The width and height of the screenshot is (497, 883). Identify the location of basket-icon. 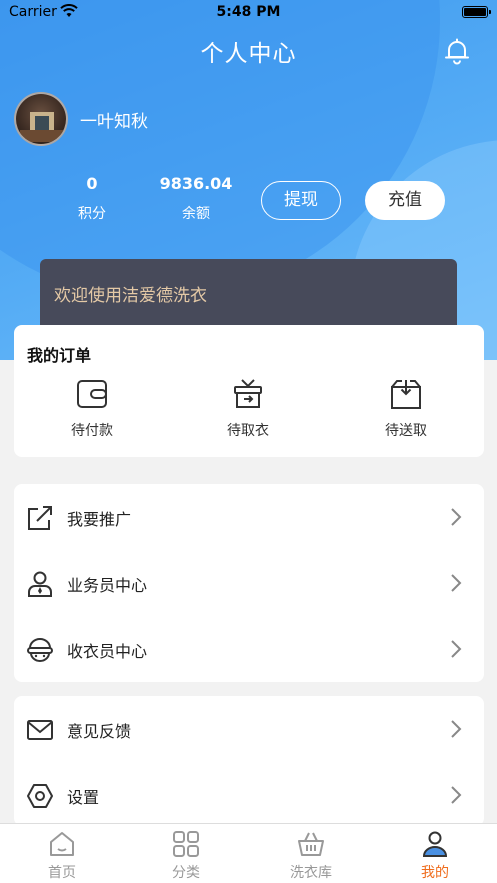
(311, 844).